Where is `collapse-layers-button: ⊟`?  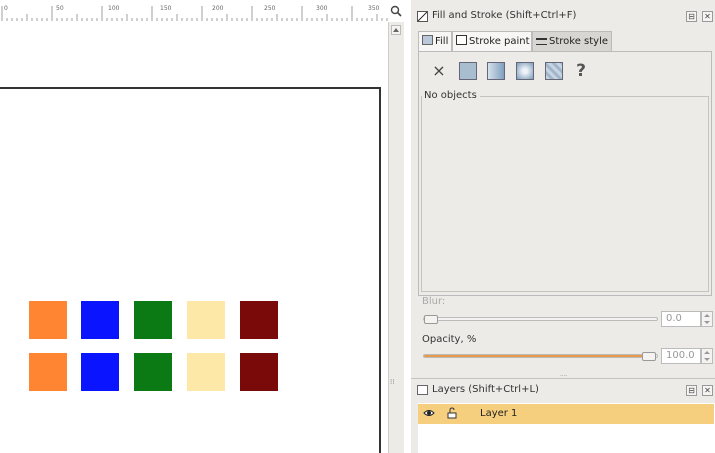
collapse-layers-button: ⊟ is located at coordinates (691, 390).